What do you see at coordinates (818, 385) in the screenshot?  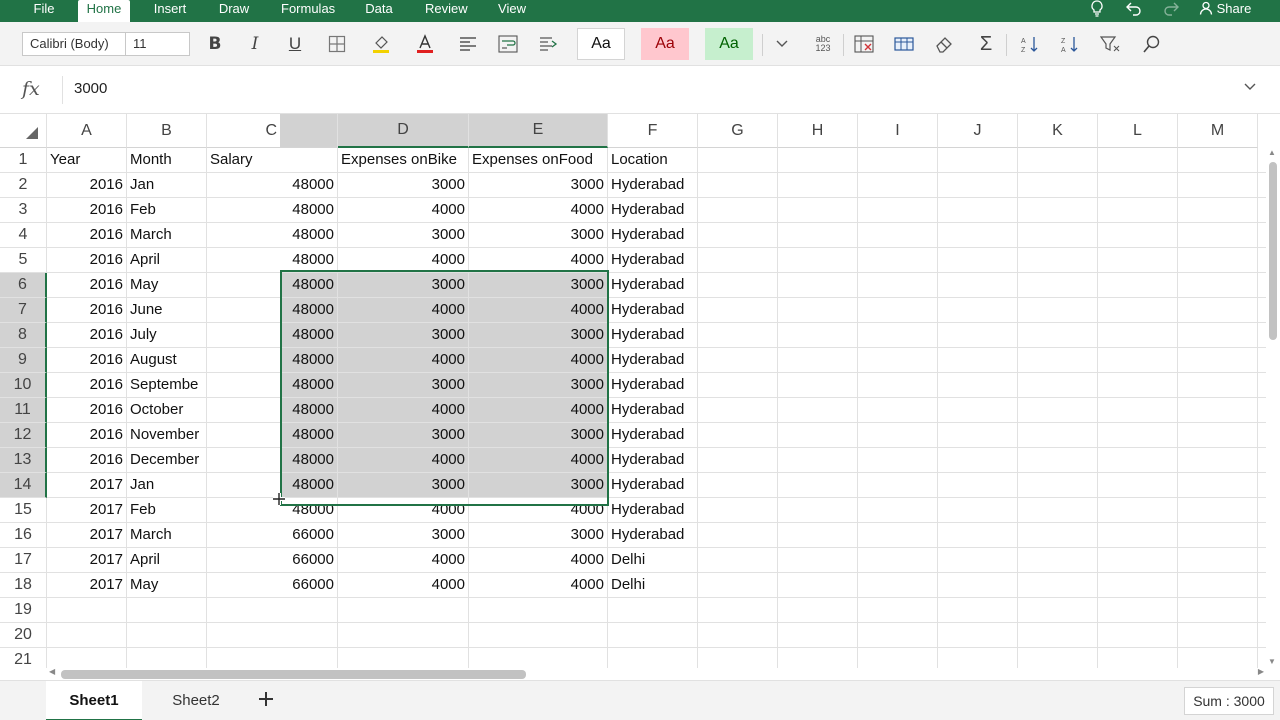 I see `cell-h10` at bounding box center [818, 385].